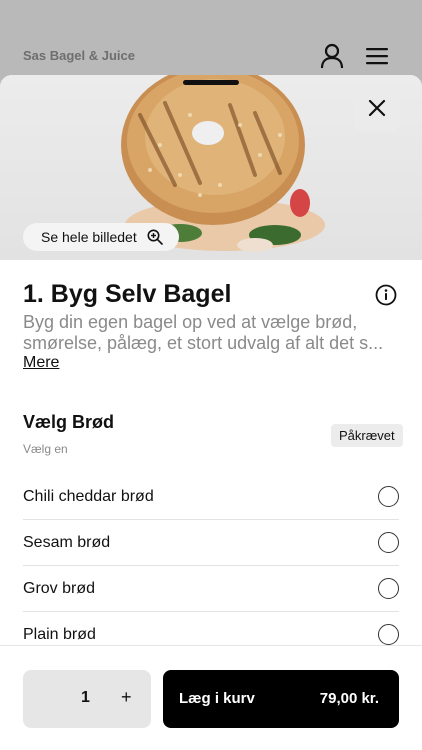  I want to click on shop-name: Sas Bagel & Juice, so click(79, 55).